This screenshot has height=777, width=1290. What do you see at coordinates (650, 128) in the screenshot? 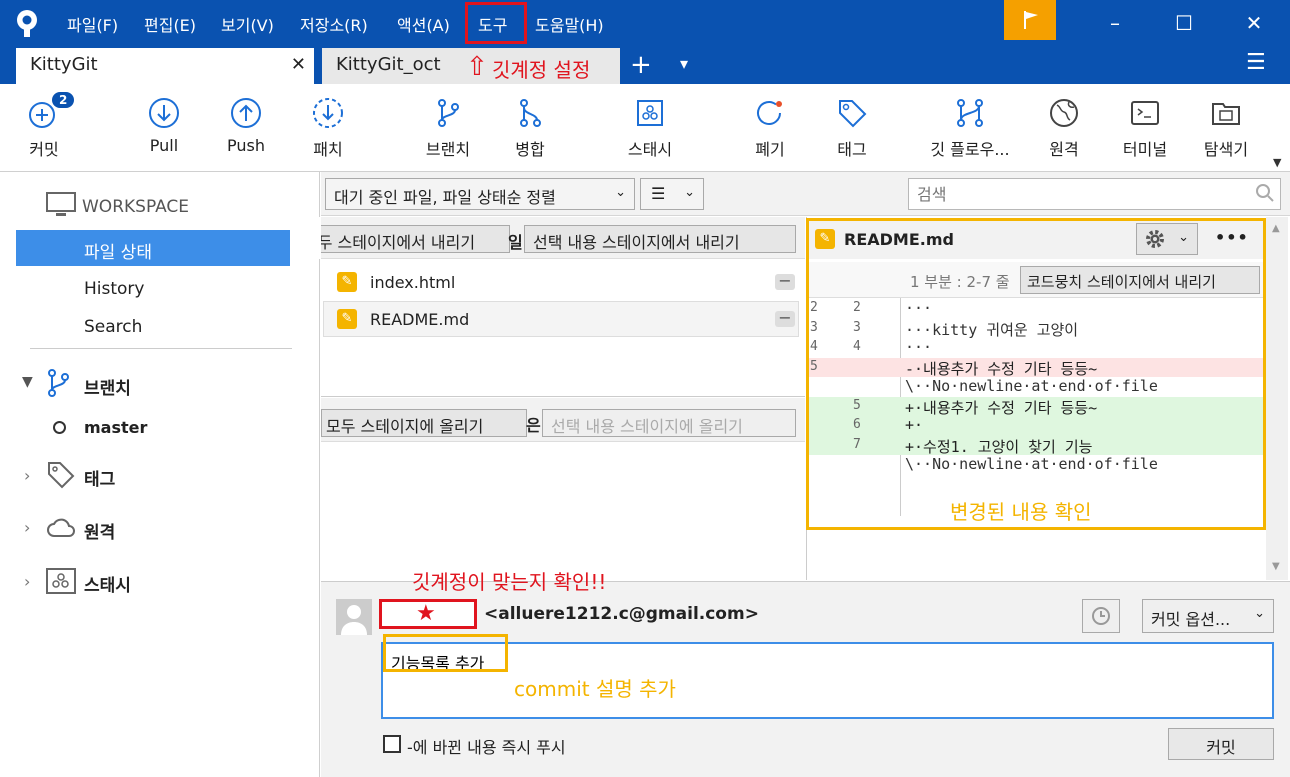
I see `stash-button: 스태시` at bounding box center [650, 128].